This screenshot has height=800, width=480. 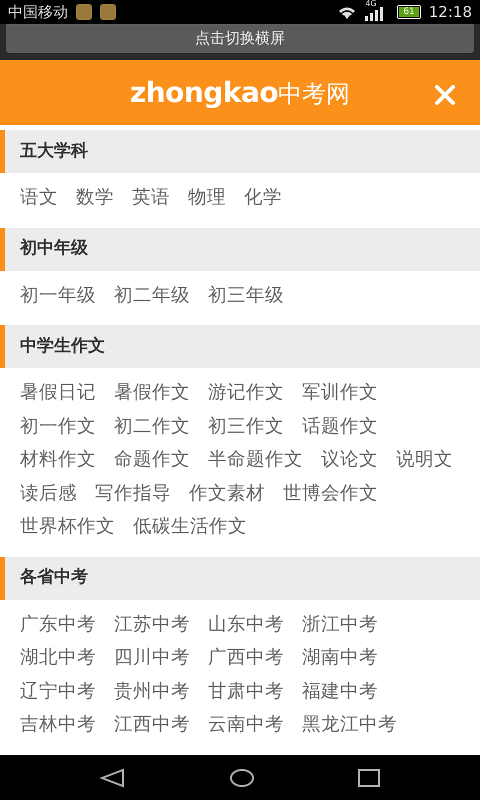 I want to click on category-link: 语文, so click(x=39, y=197).